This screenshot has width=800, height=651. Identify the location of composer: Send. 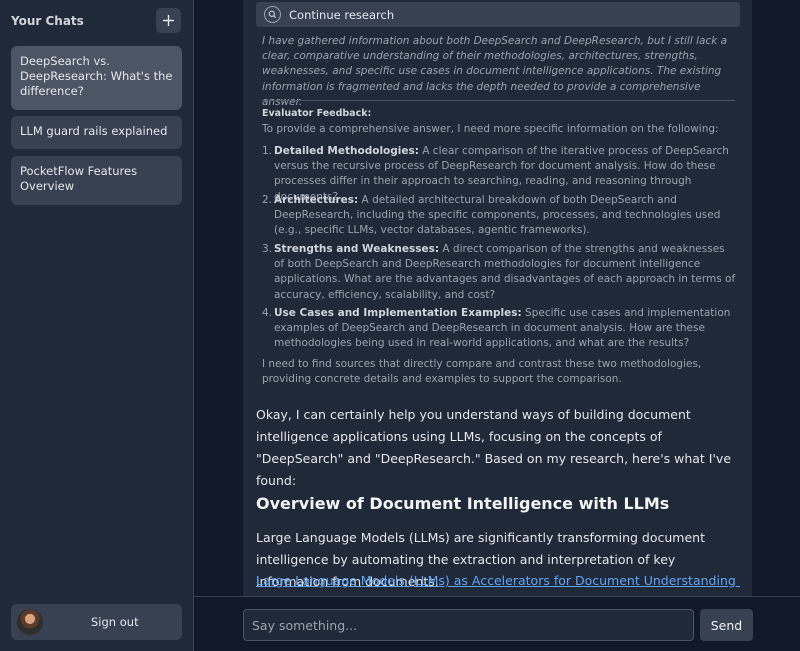
(497, 623).